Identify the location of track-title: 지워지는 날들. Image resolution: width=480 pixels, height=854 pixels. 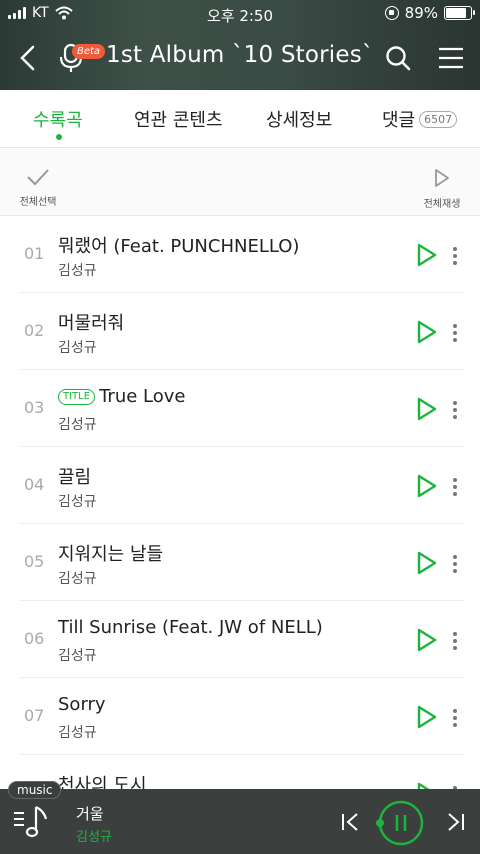
(110, 553).